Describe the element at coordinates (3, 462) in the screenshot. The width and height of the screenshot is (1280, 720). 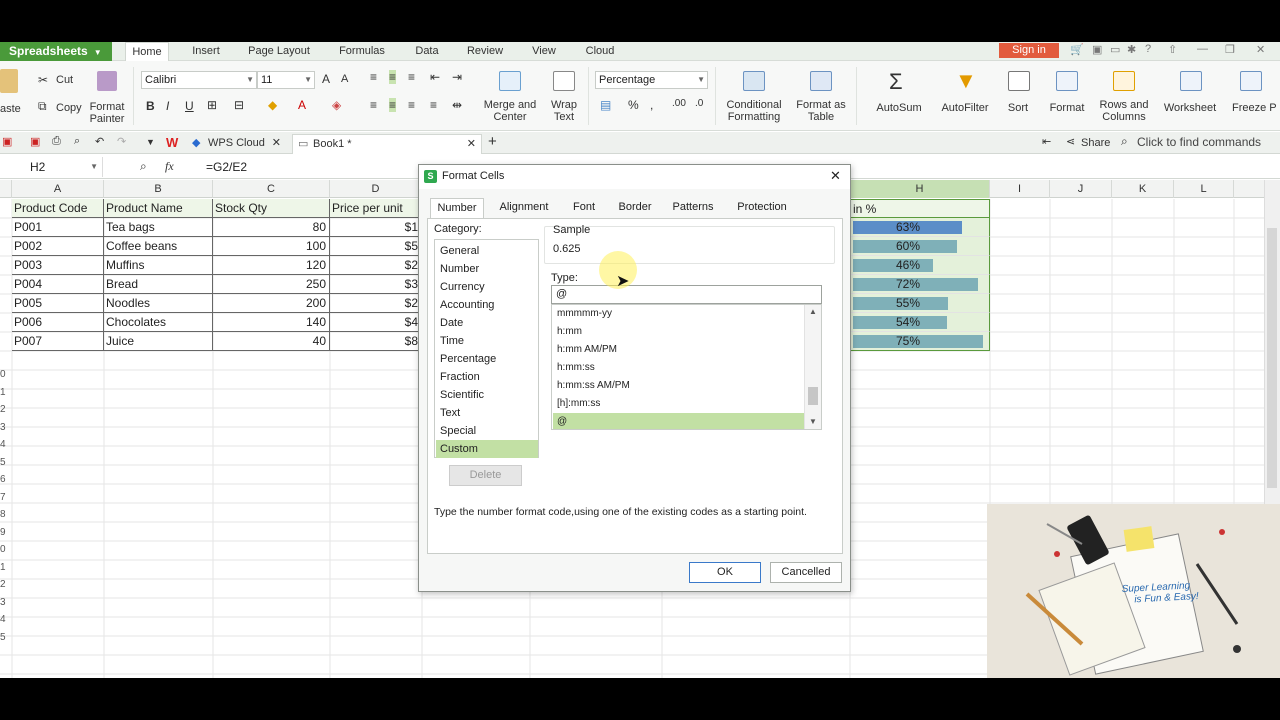
I see `row-number: 5` at that location.